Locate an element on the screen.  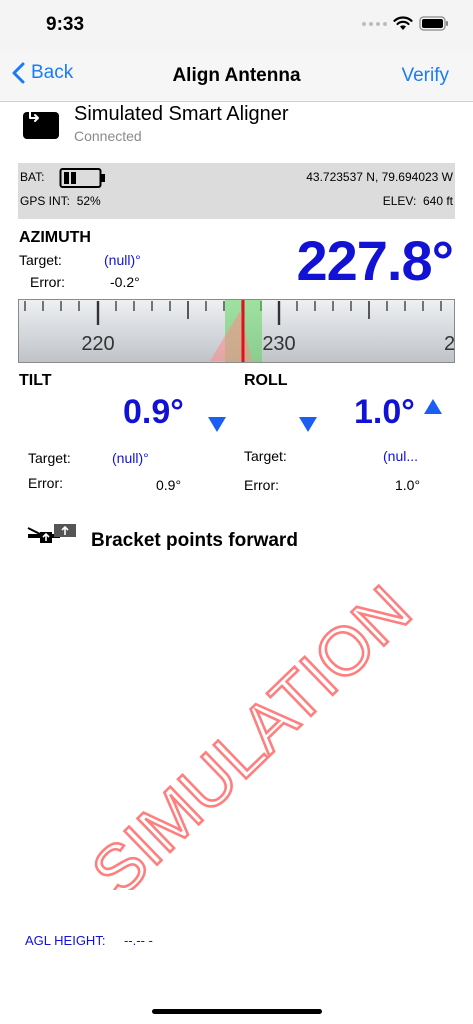
status-bar: 9:33 is located at coordinates (236, 26).